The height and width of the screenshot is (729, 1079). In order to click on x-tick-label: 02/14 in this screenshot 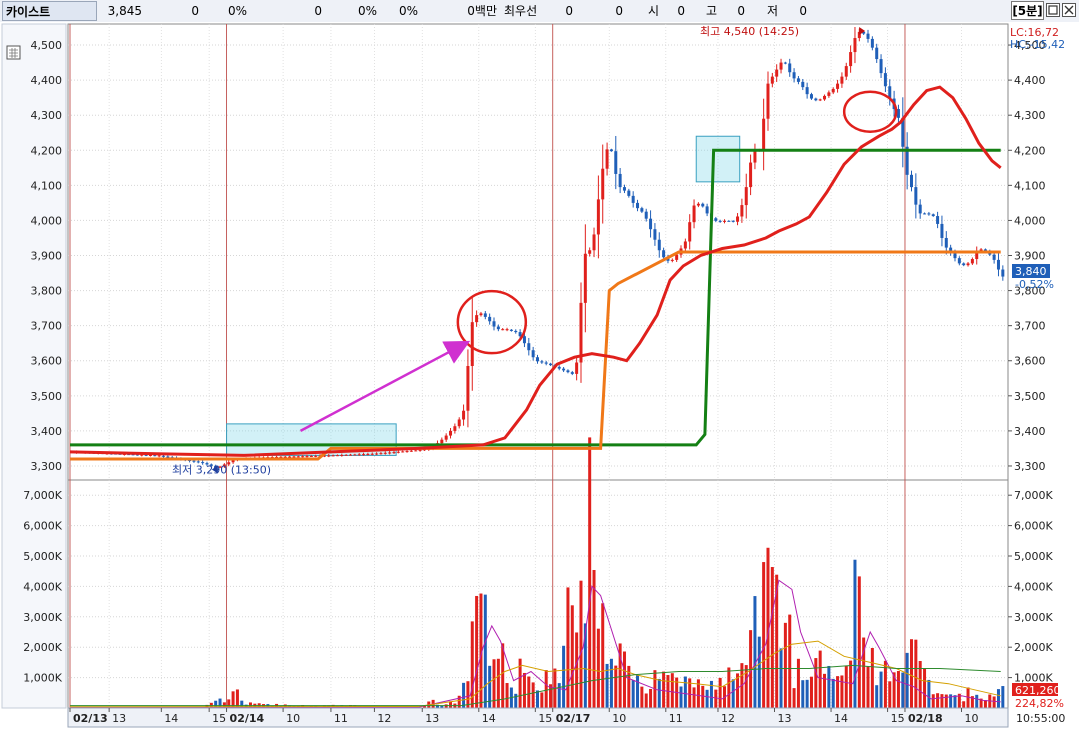, I will do `click(247, 718)`.